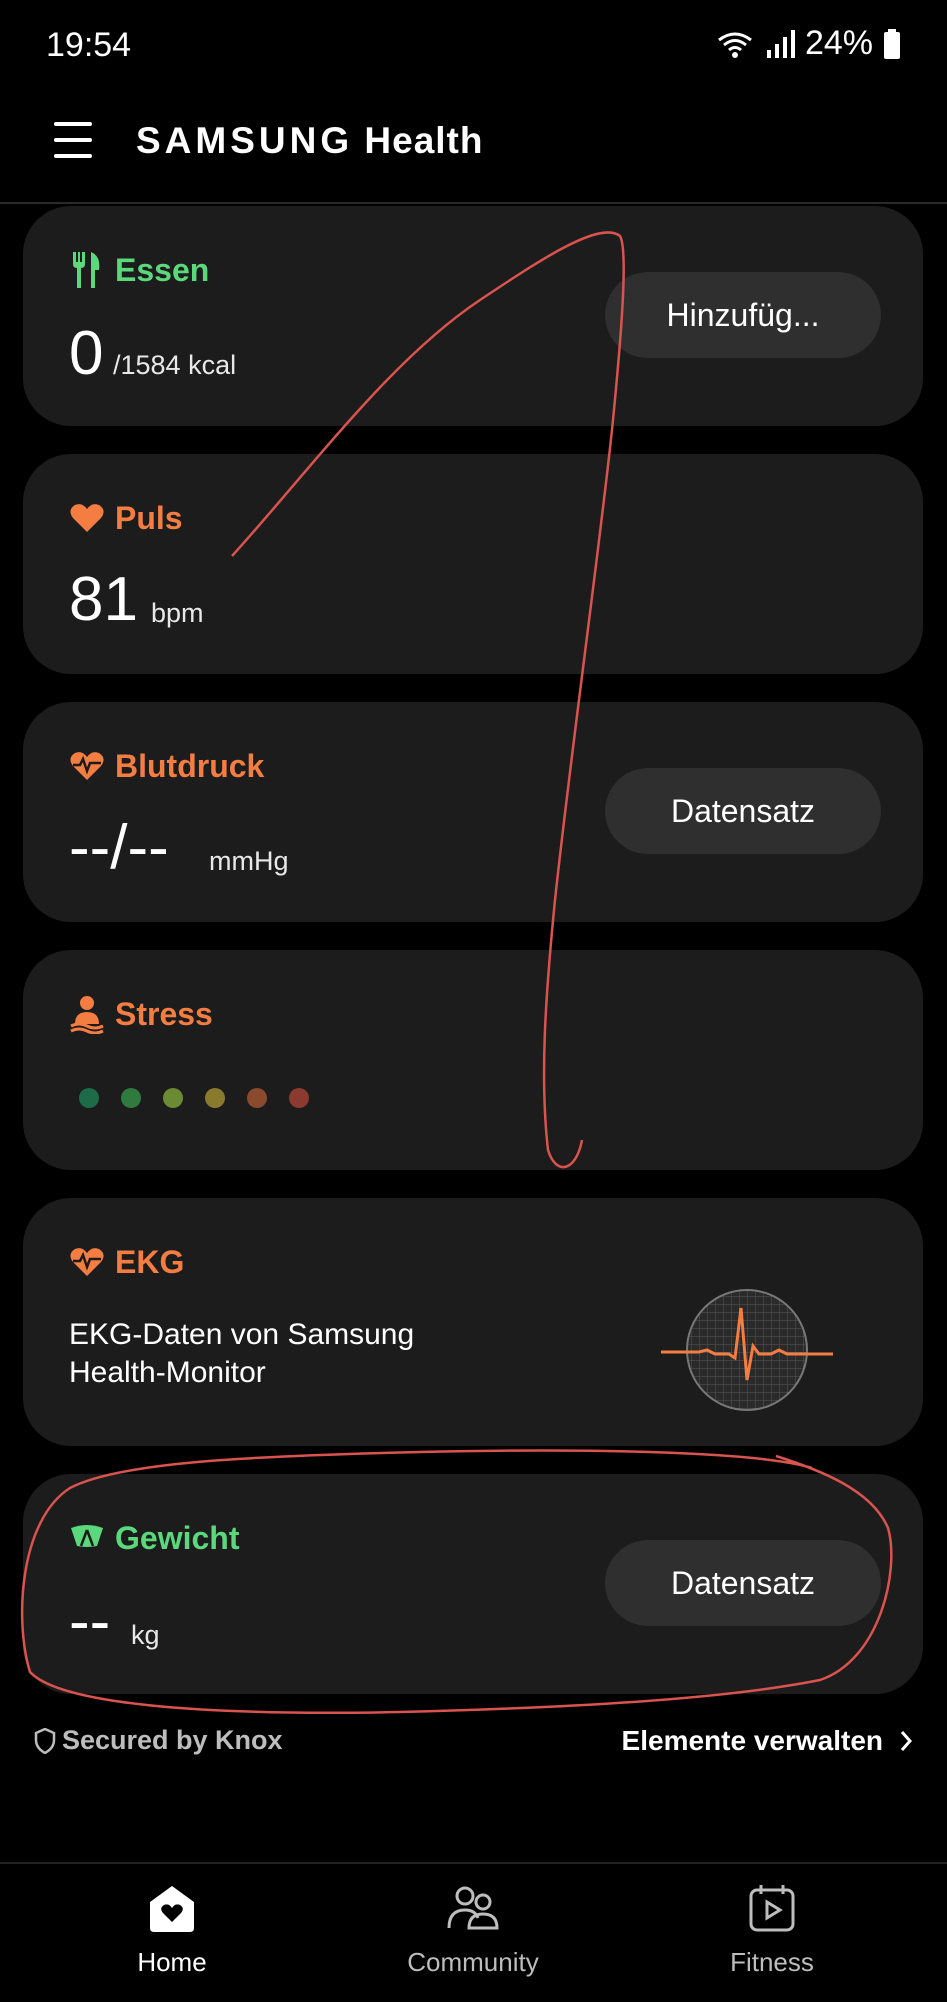  I want to click on heart-icon, so click(87, 518).